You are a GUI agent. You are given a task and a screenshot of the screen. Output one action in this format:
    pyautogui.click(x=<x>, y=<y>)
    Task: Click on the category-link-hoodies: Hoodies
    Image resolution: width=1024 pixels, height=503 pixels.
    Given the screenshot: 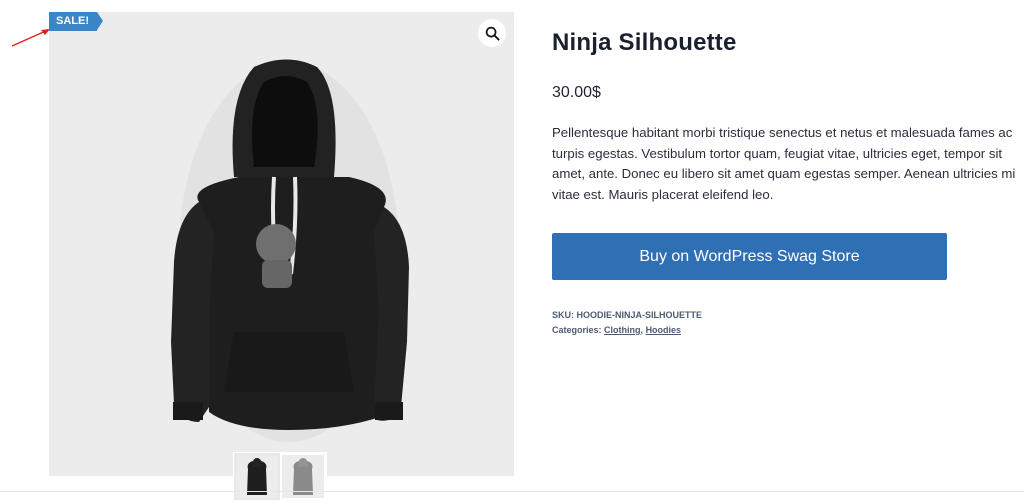 What is the action you would take?
    pyautogui.click(x=664, y=330)
    